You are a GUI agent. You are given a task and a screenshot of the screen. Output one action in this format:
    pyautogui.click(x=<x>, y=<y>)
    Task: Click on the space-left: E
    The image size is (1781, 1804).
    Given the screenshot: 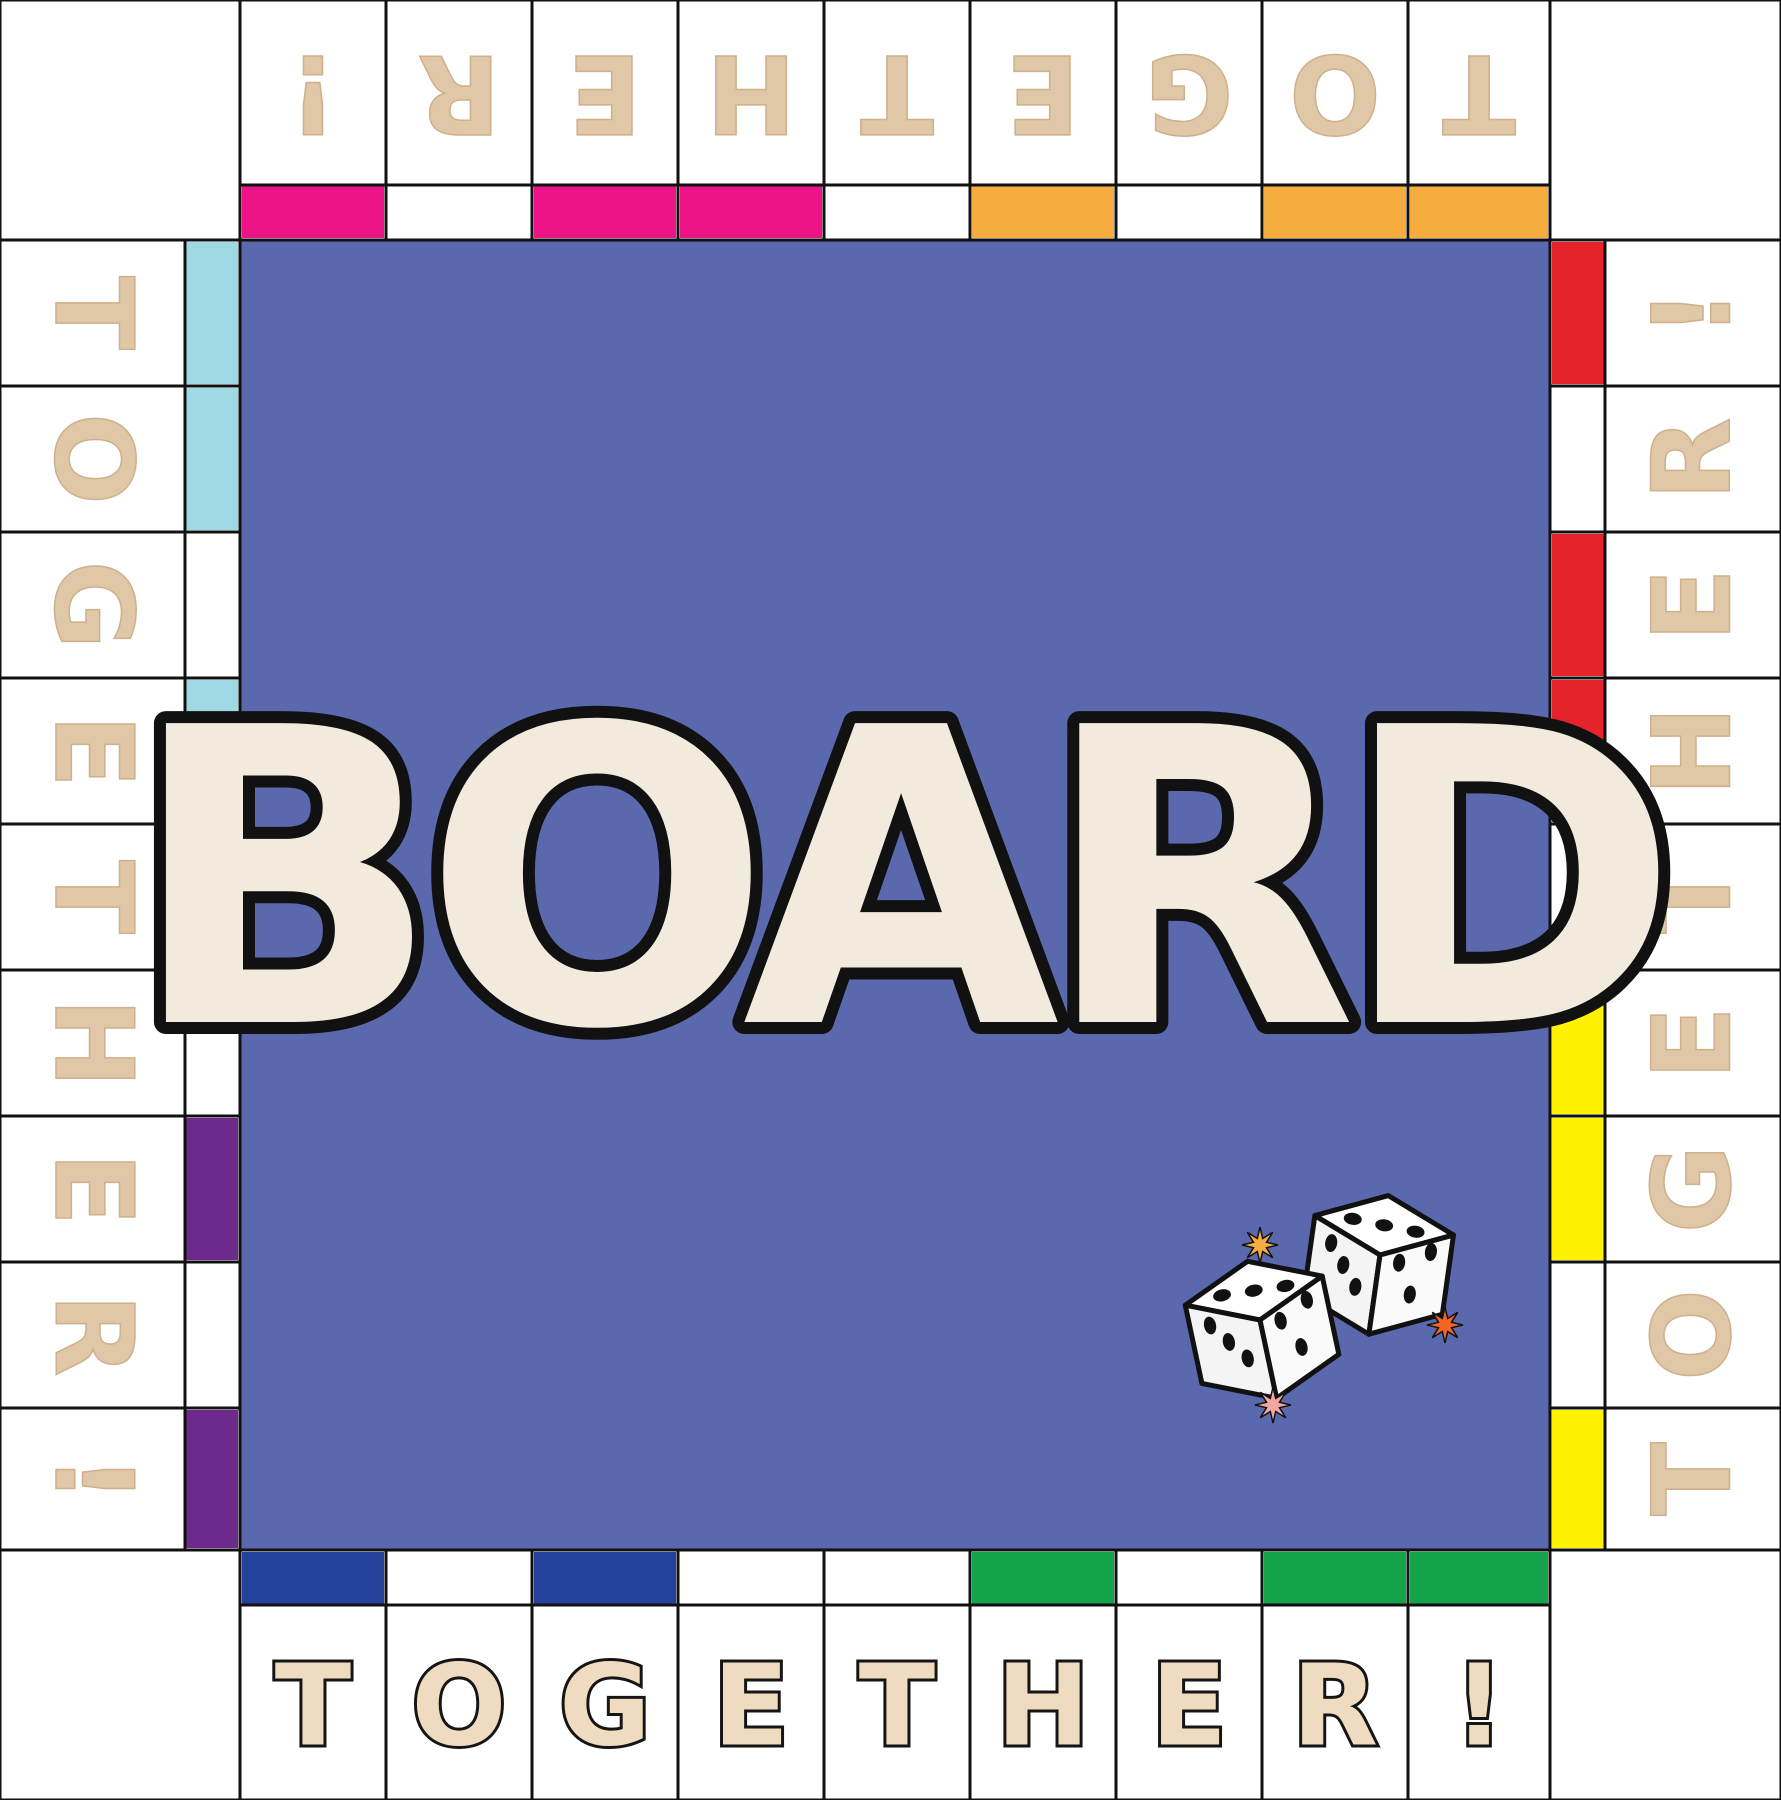 What is the action you would take?
    pyautogui.click(x=121, y=1189)
    